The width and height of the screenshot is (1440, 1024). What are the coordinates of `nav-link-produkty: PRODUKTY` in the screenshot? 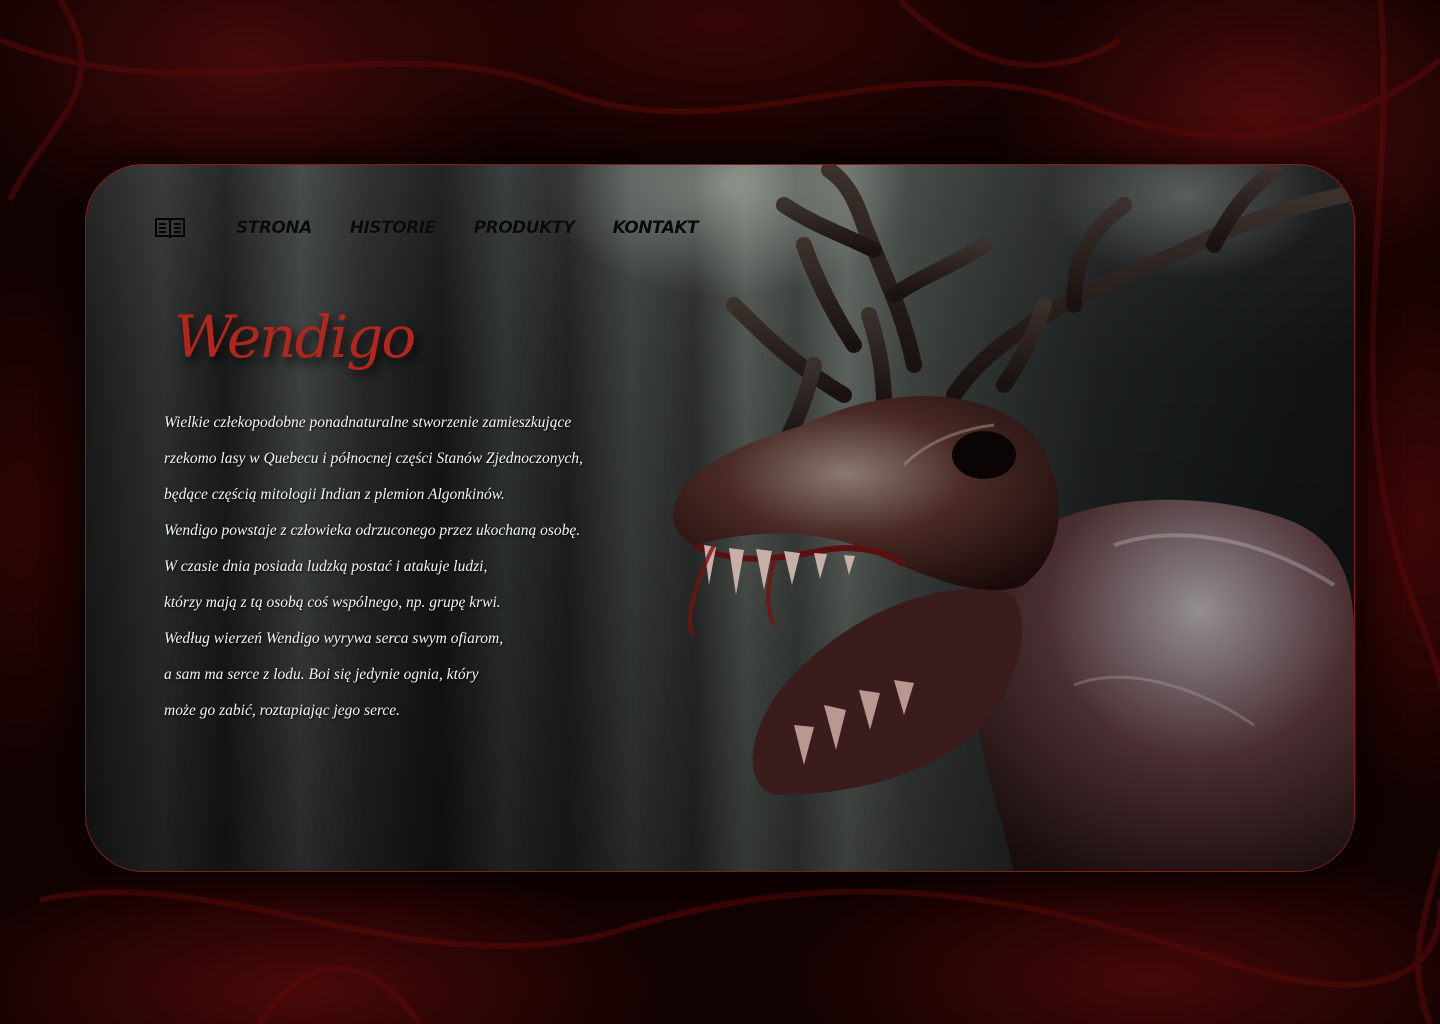 It's located at (525, 228).